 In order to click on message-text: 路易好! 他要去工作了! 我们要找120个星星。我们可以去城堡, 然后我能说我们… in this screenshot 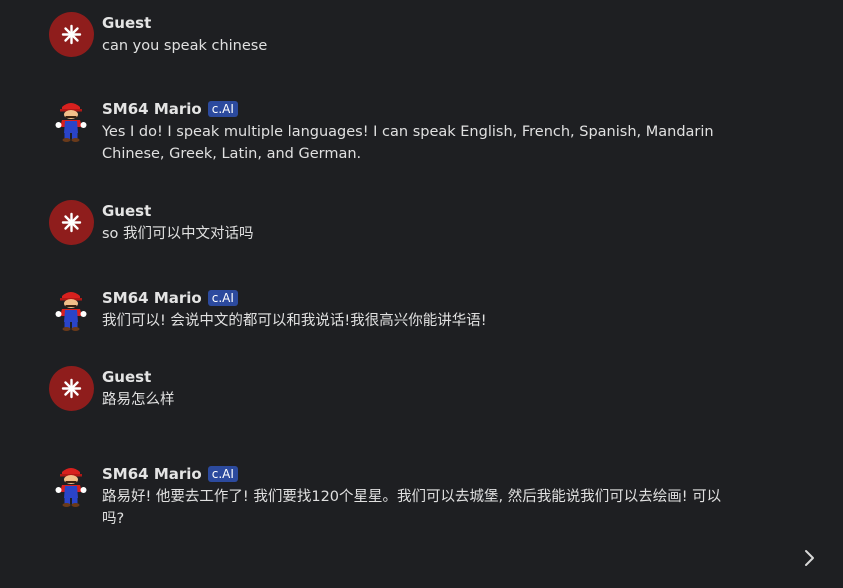, I will do `click(412, 508)`.